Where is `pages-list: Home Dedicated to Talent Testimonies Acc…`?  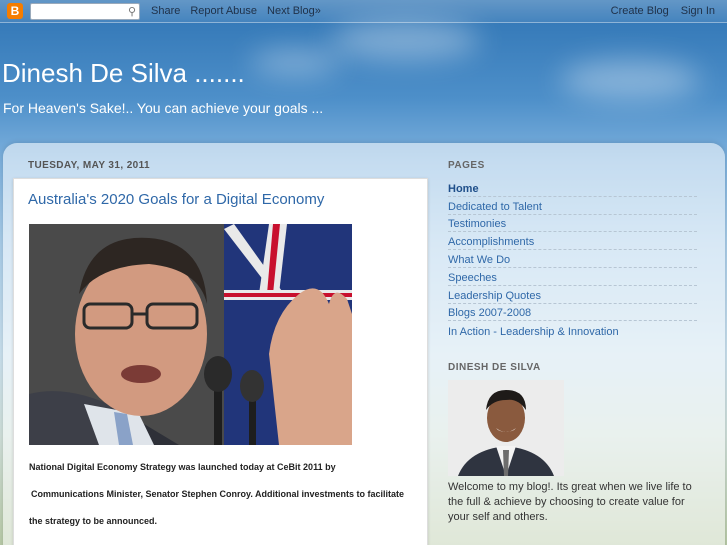
pages-list: Home Dedicated to Talent Testimonies Acc… is located at coordinates (572, 259).